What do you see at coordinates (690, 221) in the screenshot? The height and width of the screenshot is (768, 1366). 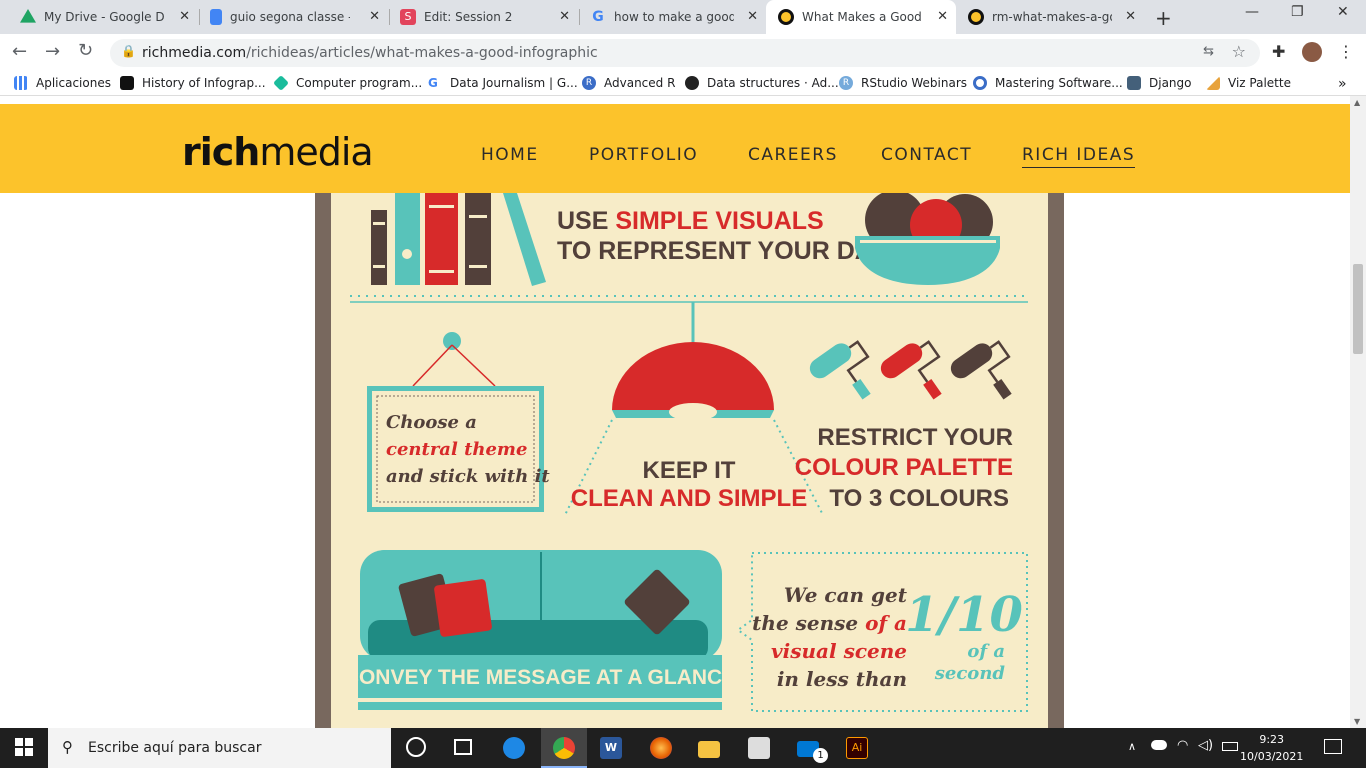 I see `simple-visuals-line1: USE SIMPLE VISUALS` at bounding box center [690, 221].